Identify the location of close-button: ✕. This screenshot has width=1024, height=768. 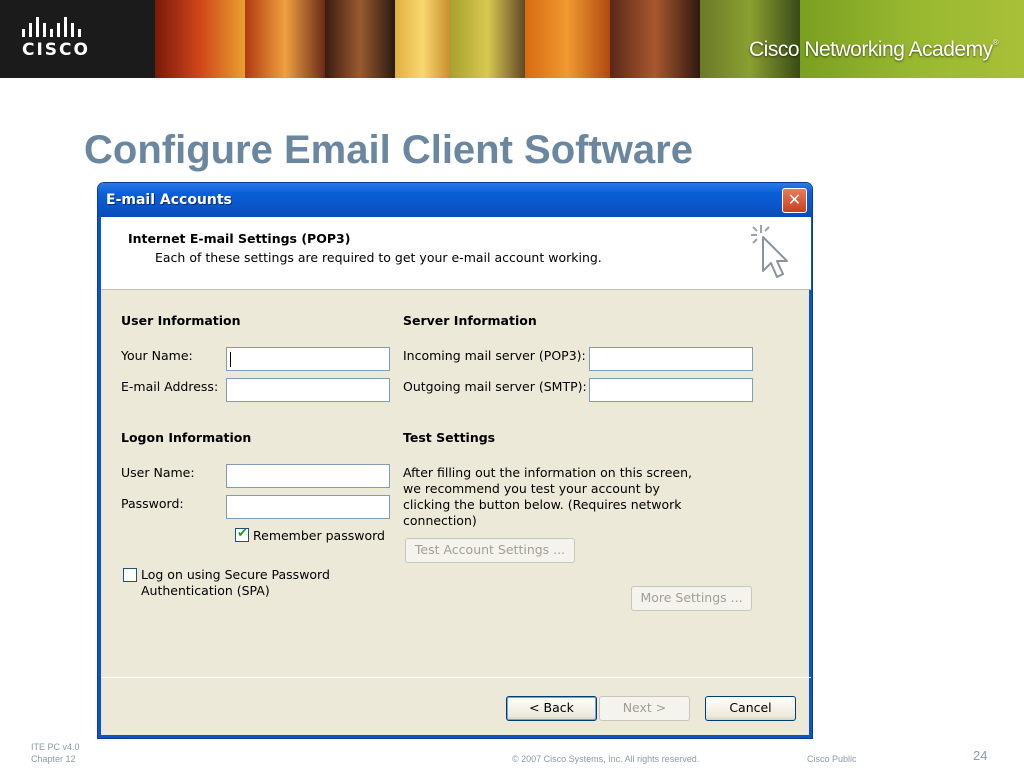
(794, 200).